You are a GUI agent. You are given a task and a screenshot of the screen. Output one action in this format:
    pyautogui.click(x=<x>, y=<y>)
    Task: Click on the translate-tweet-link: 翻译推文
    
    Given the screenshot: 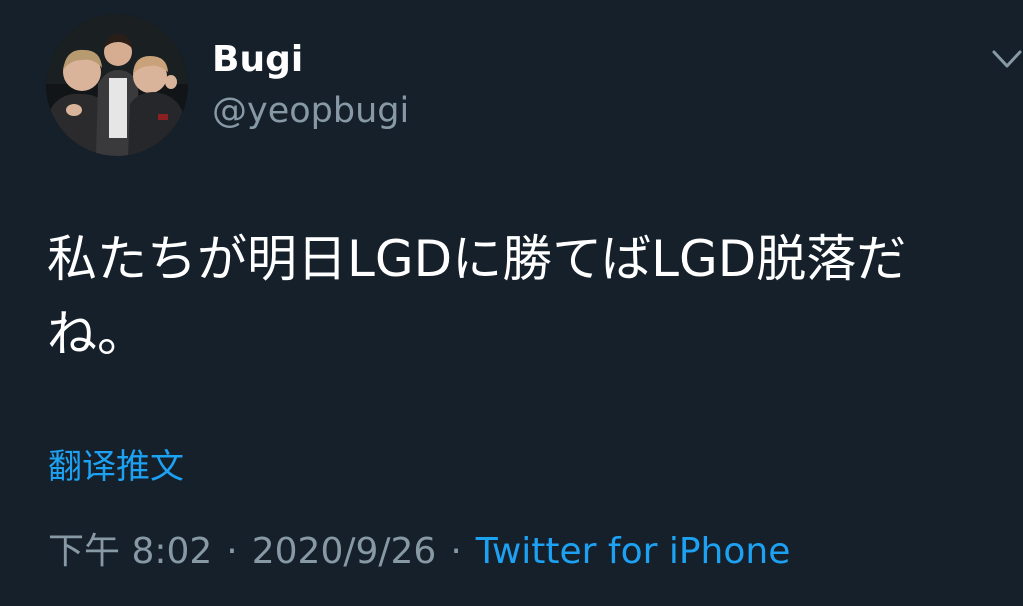 What is the action you would take?
    pyautogui.click(x=116, y=467)
    